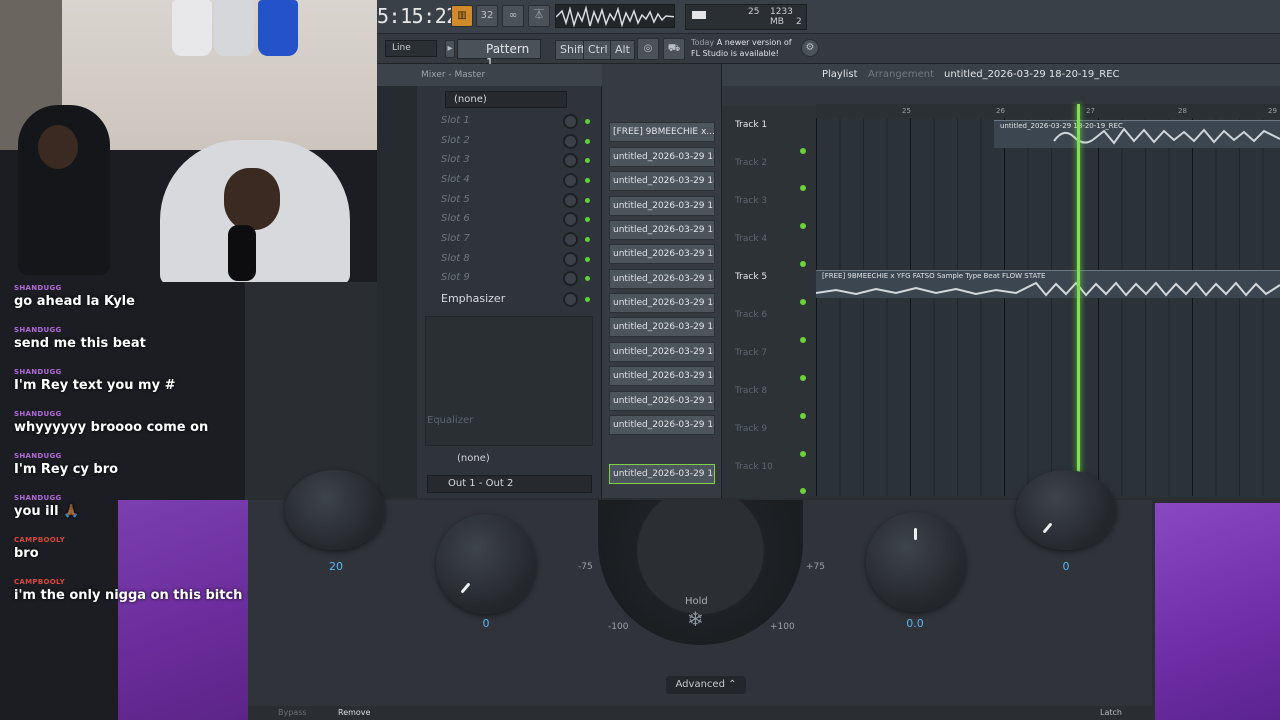  Describe the element at coordinates (493, 219) in the screenshot. I see `slot-6: Slot 6` at that location.